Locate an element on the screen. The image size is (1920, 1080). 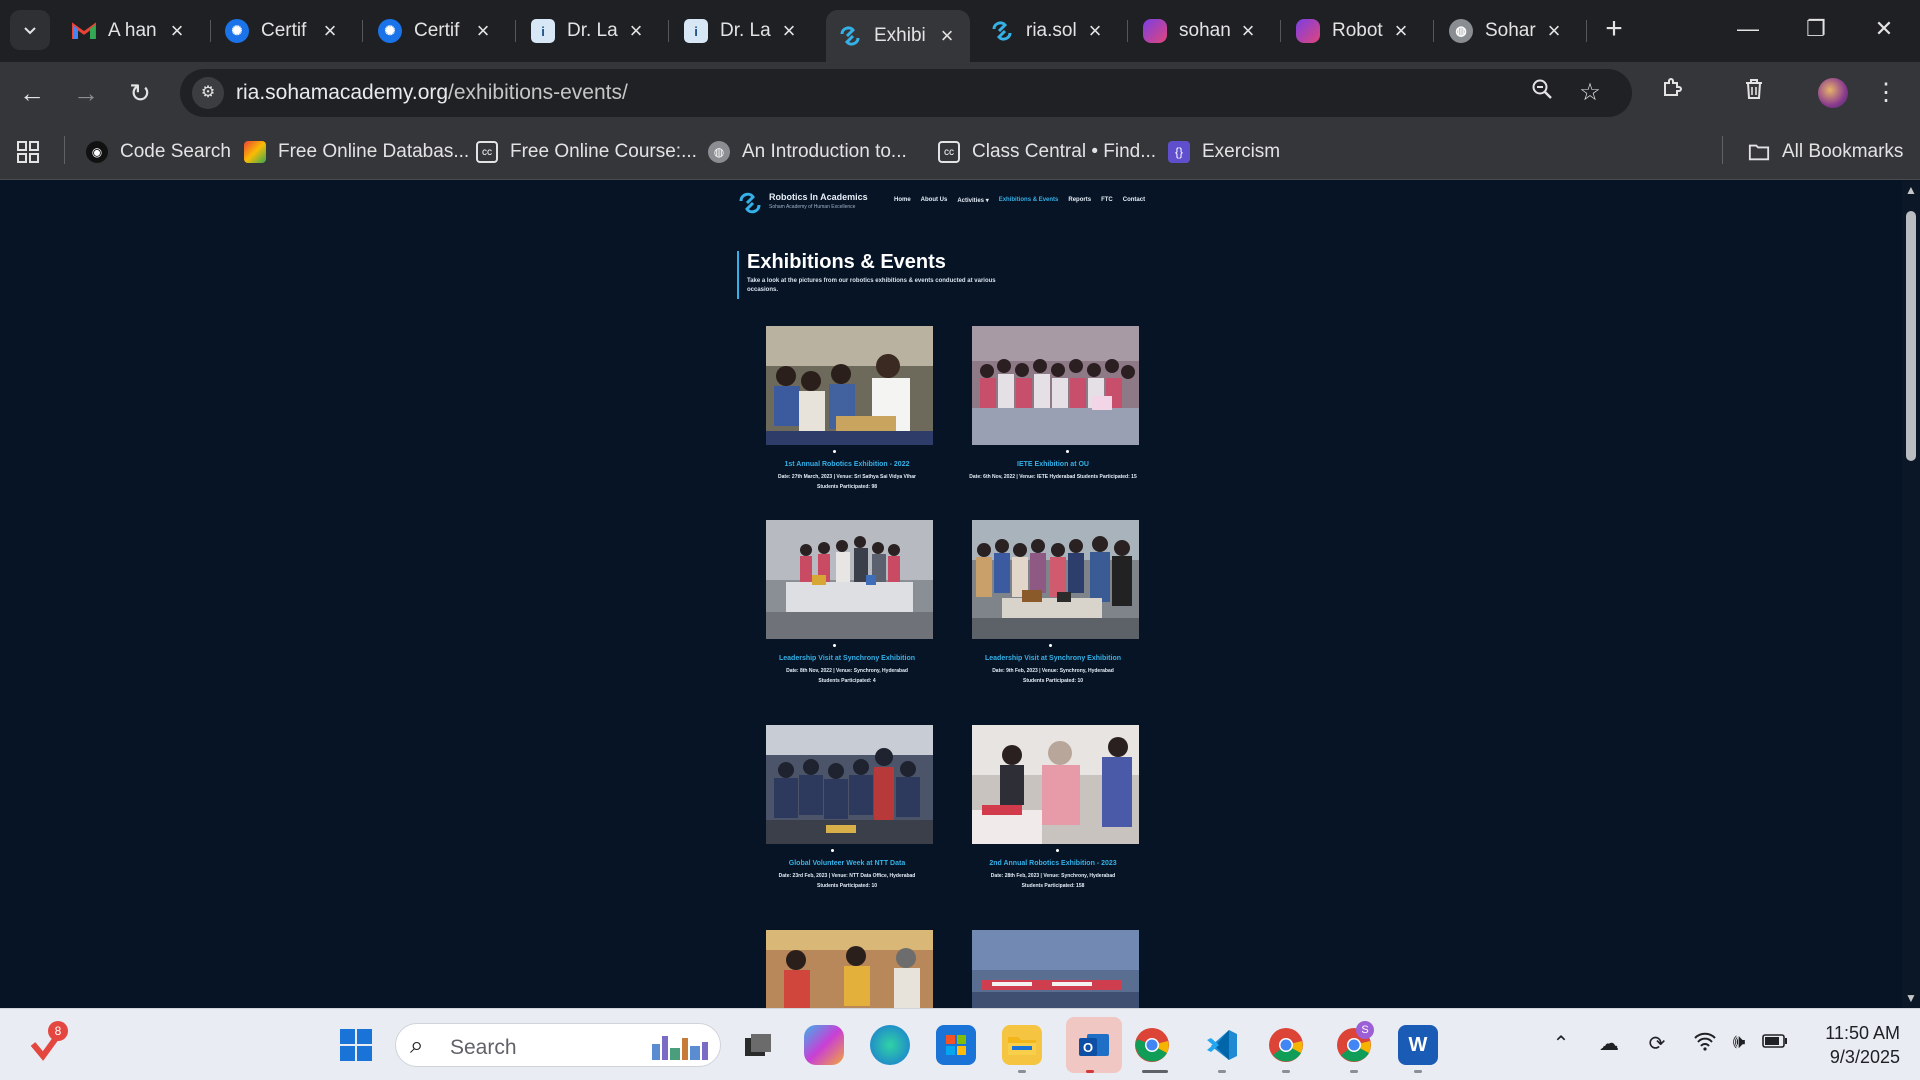
edge-icon is located at coordinates (890, 1045).